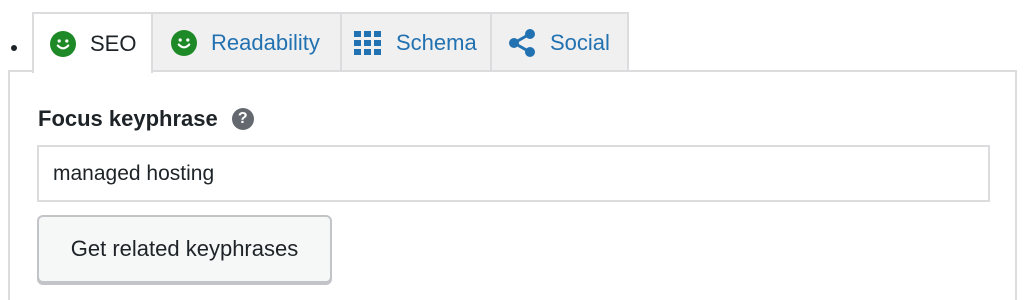 The image size is (1024, 300). Describe the element at coordinates (14, 48) in the screenshot. I see `list-bullet` at that location.